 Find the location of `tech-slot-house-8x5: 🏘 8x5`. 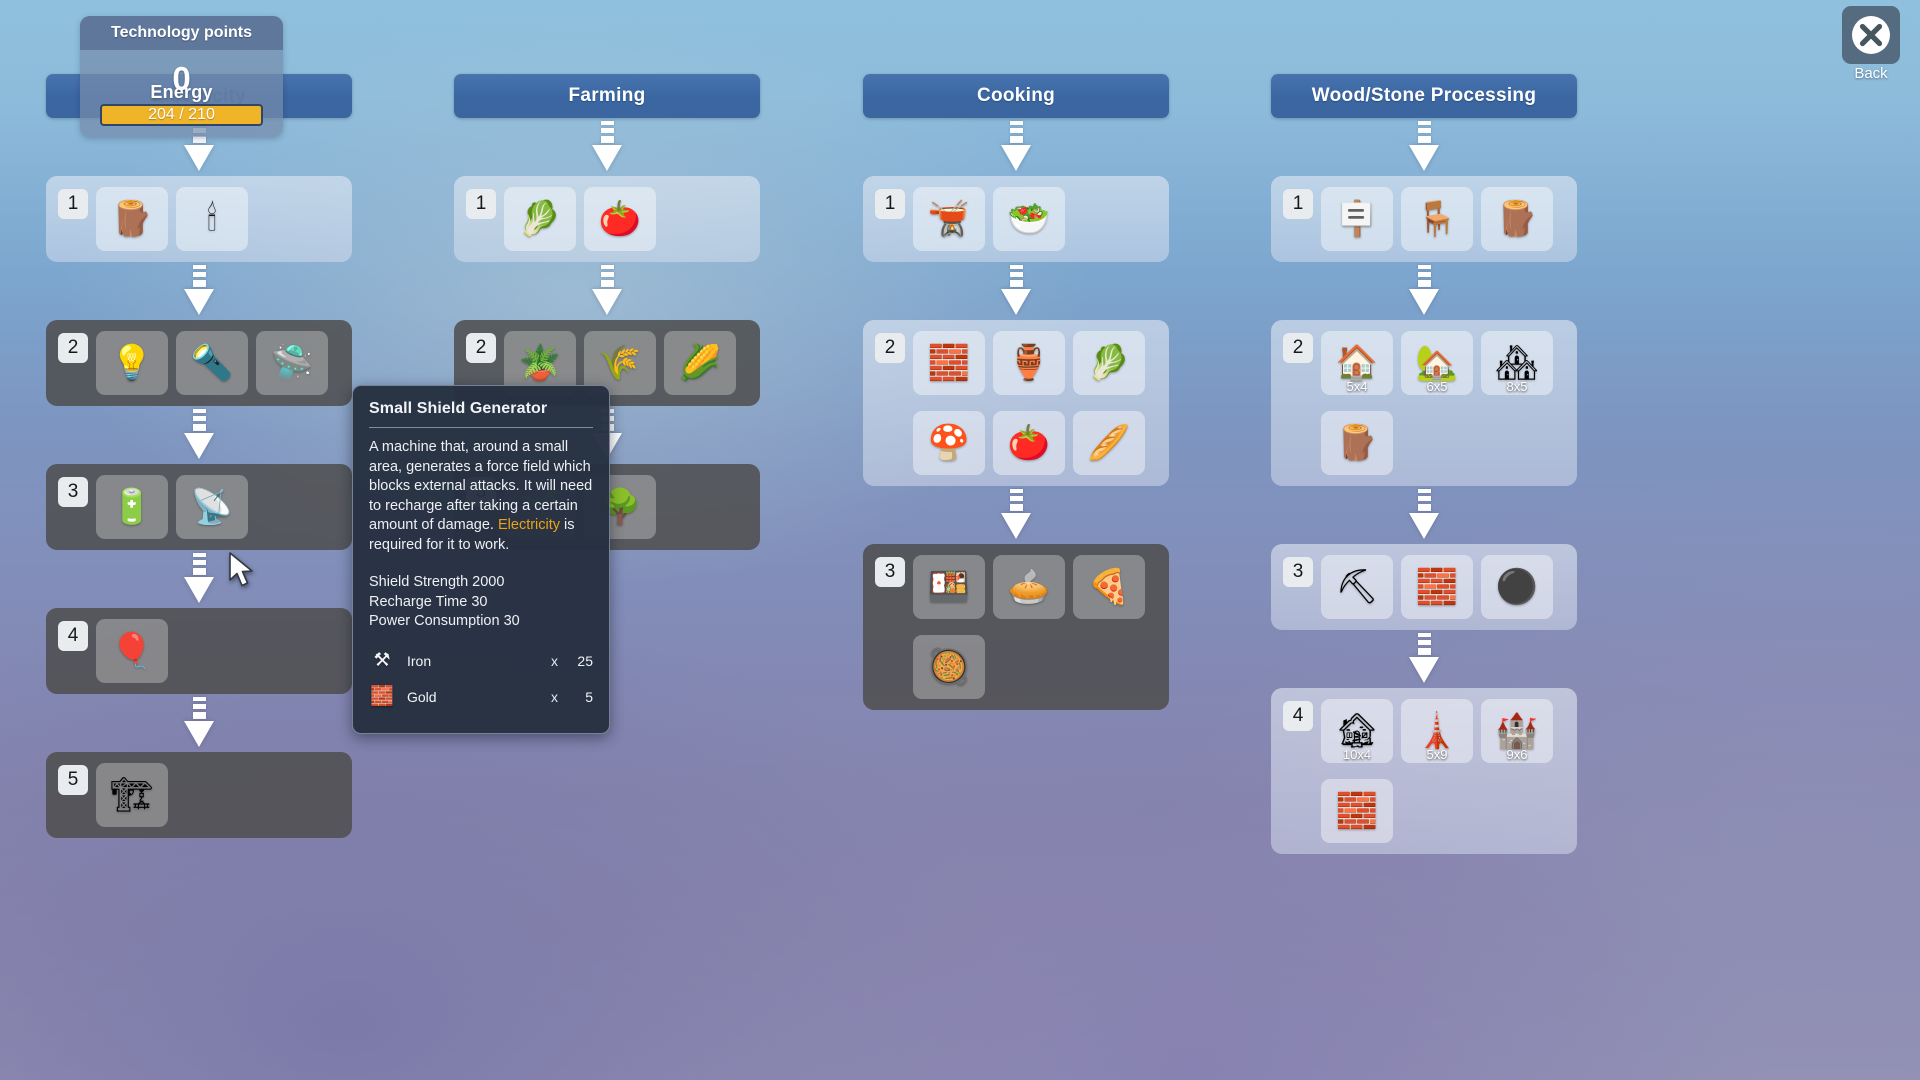

tech-slot-house-8x5: 🏘 8x5 is located at coordinates (1517, 363).